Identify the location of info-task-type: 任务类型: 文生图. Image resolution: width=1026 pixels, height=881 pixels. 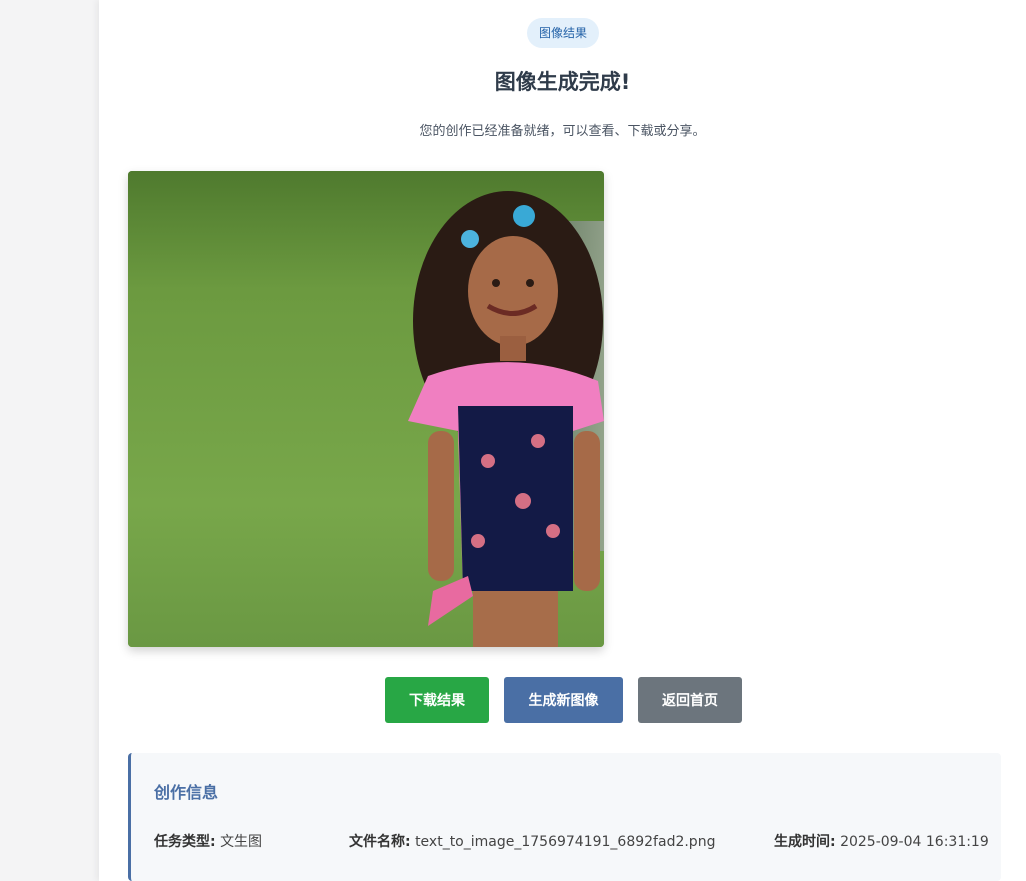
(208, 841).